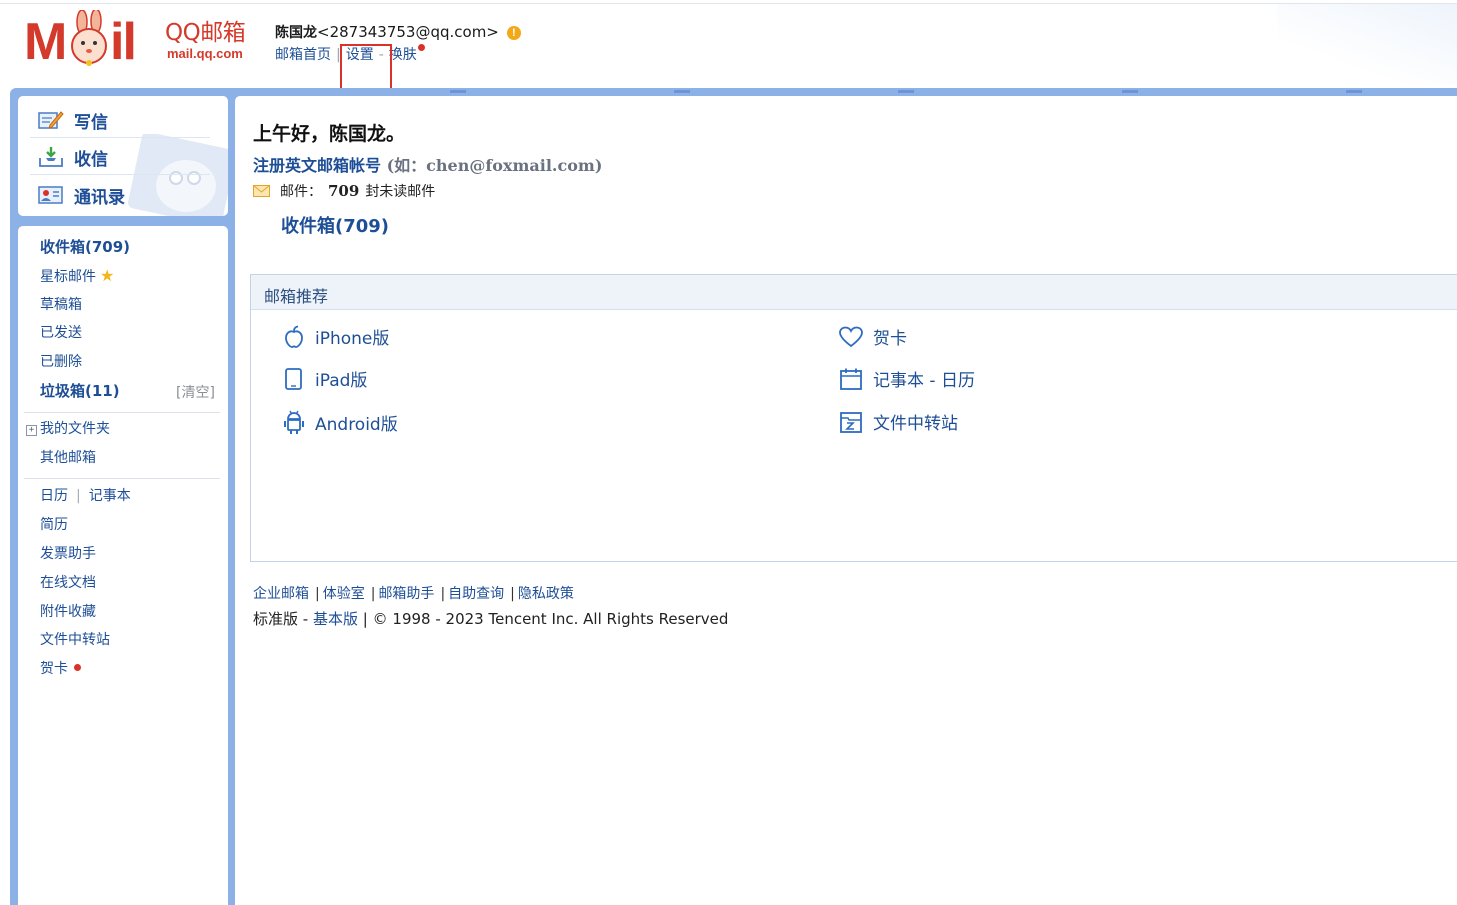 The height and width of the screenshot is (905, 1457). Describe the element at coordinates (77, 667) in the screenshot. I see `card-new-dot` at that location.